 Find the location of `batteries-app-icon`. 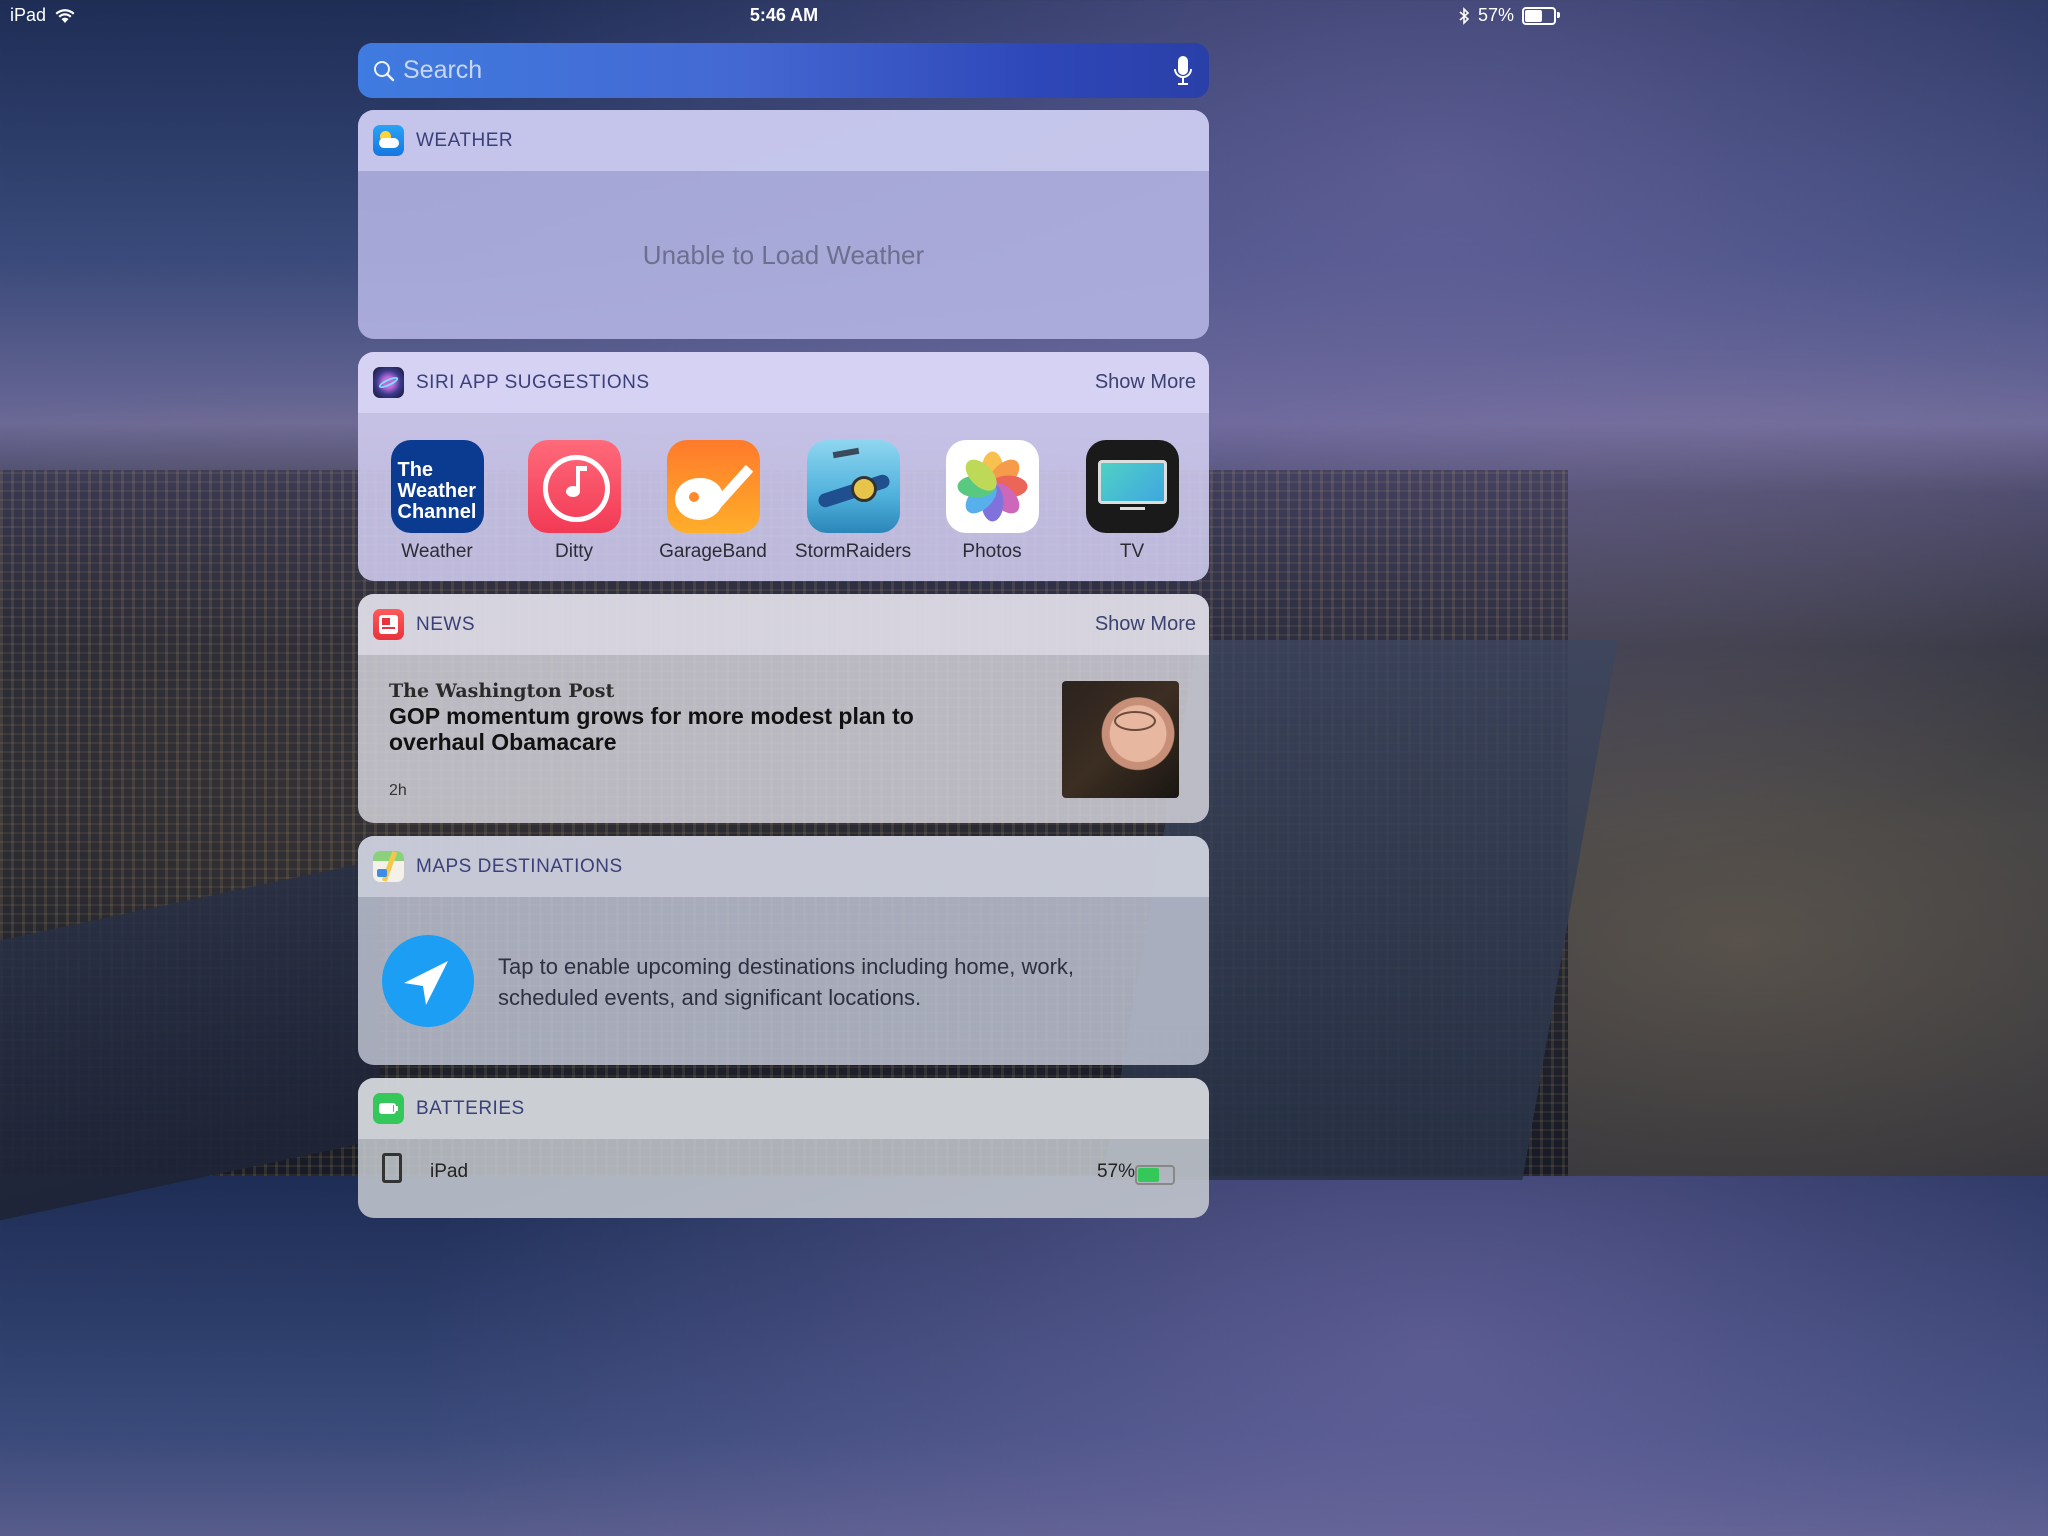

batteries-app-icon is located at coordinates (388, 1108).